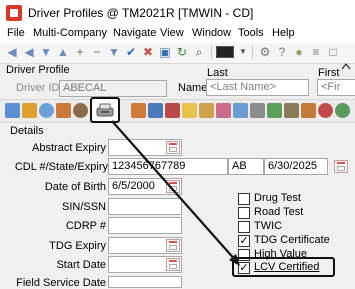 Image resolution: width=355 pixels, height=289 pixels. What do you see at coordinates (75, 187) in the screenshot?
I see `date-of-birth-label: Date of Birth` at bounding box center [75, 187].